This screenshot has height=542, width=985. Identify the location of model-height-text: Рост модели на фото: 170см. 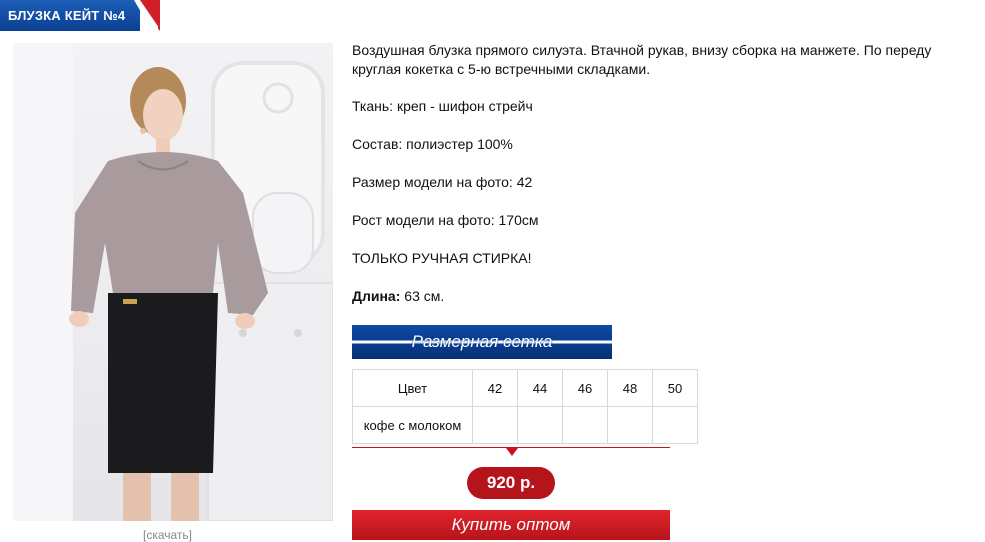
(445, 220).